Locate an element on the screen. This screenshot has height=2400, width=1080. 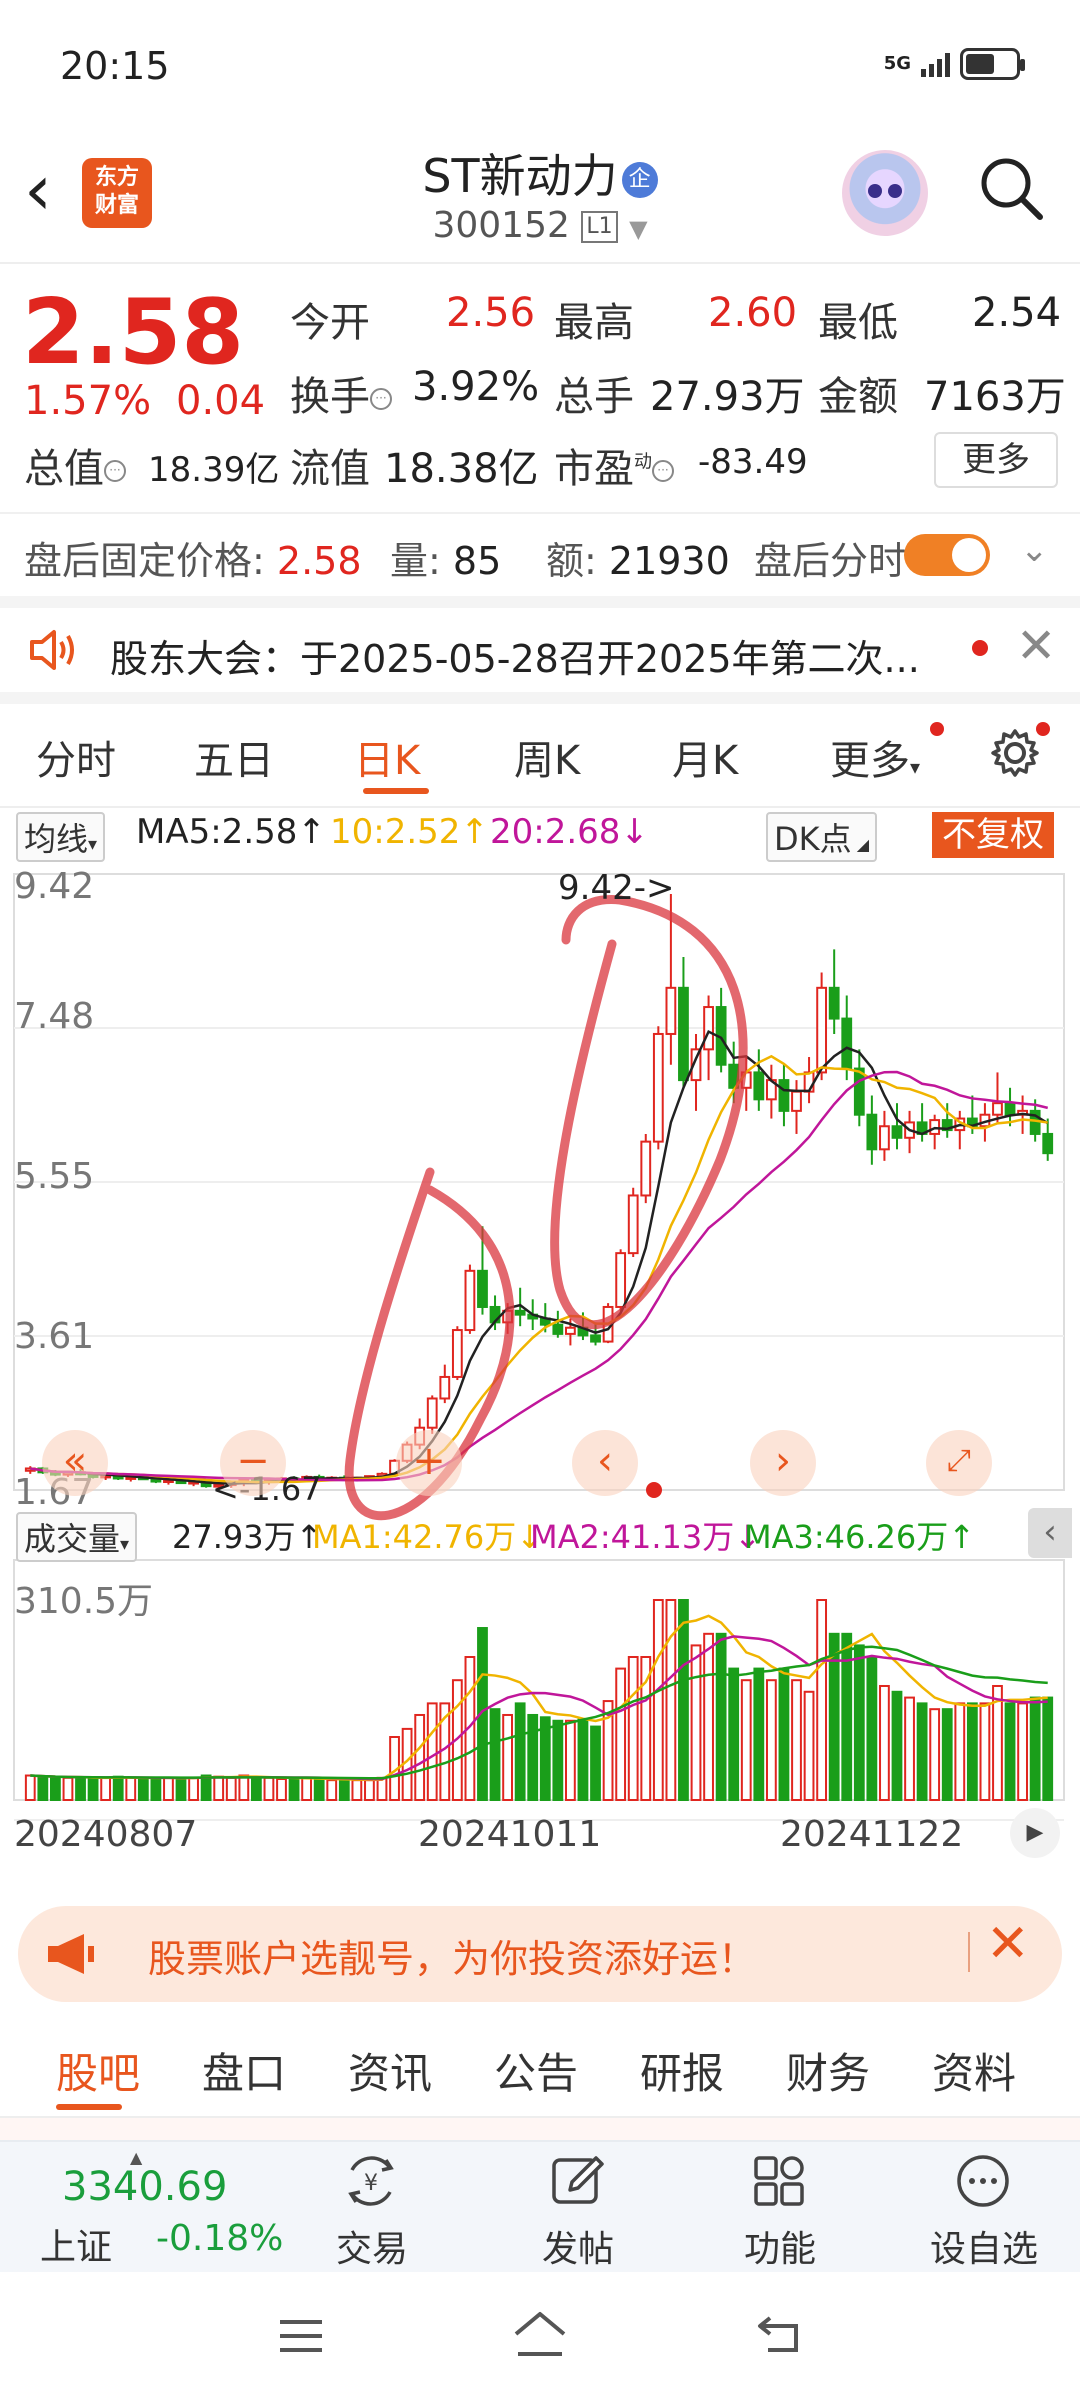
indicator-selector: 成交量▾ is located at coordinates (77, 1537).